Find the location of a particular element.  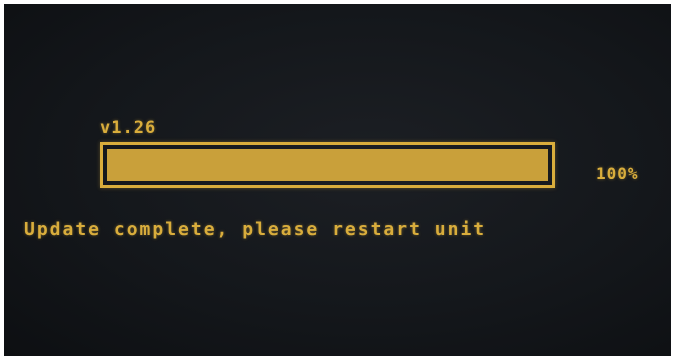

version-label: v1.26 is located at coordinates (128, 128).